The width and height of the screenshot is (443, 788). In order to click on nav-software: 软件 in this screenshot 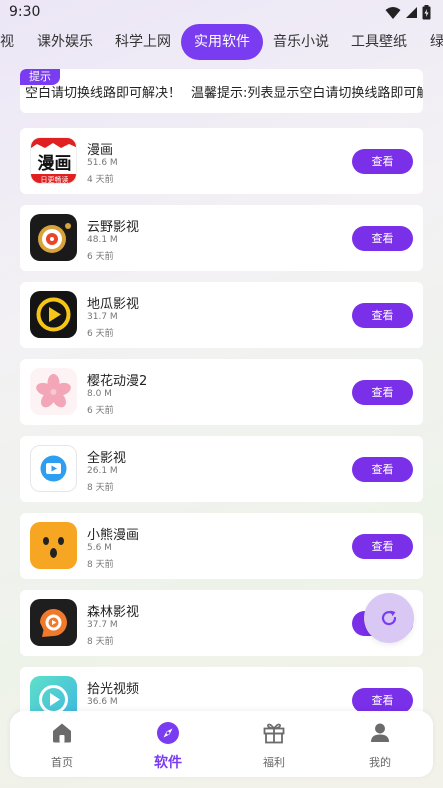, I will do `click(168, 744)`.